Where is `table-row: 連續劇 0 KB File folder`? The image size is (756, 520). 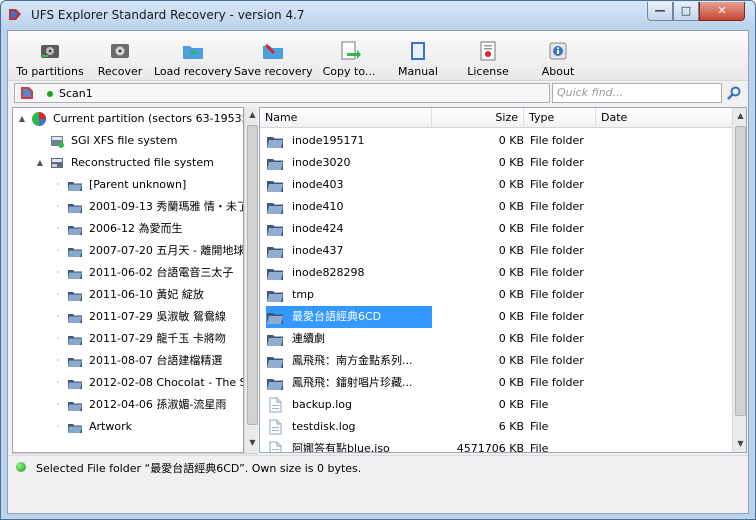 table-row: 連續劇 0 KB File folder is located at coordinates (496, 339).